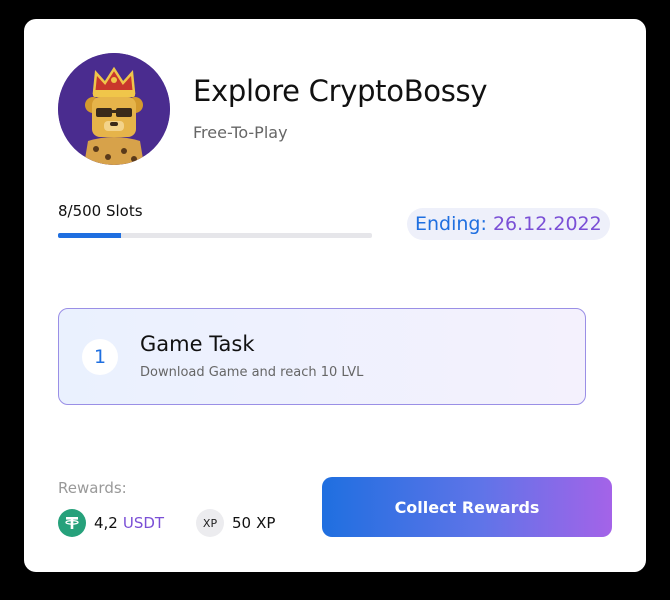 This screenshot has width=670, height=600. Describe the element at coordinates (547, 224) in the screenshot. I see `ending-date: 26.12.2022` at that location.